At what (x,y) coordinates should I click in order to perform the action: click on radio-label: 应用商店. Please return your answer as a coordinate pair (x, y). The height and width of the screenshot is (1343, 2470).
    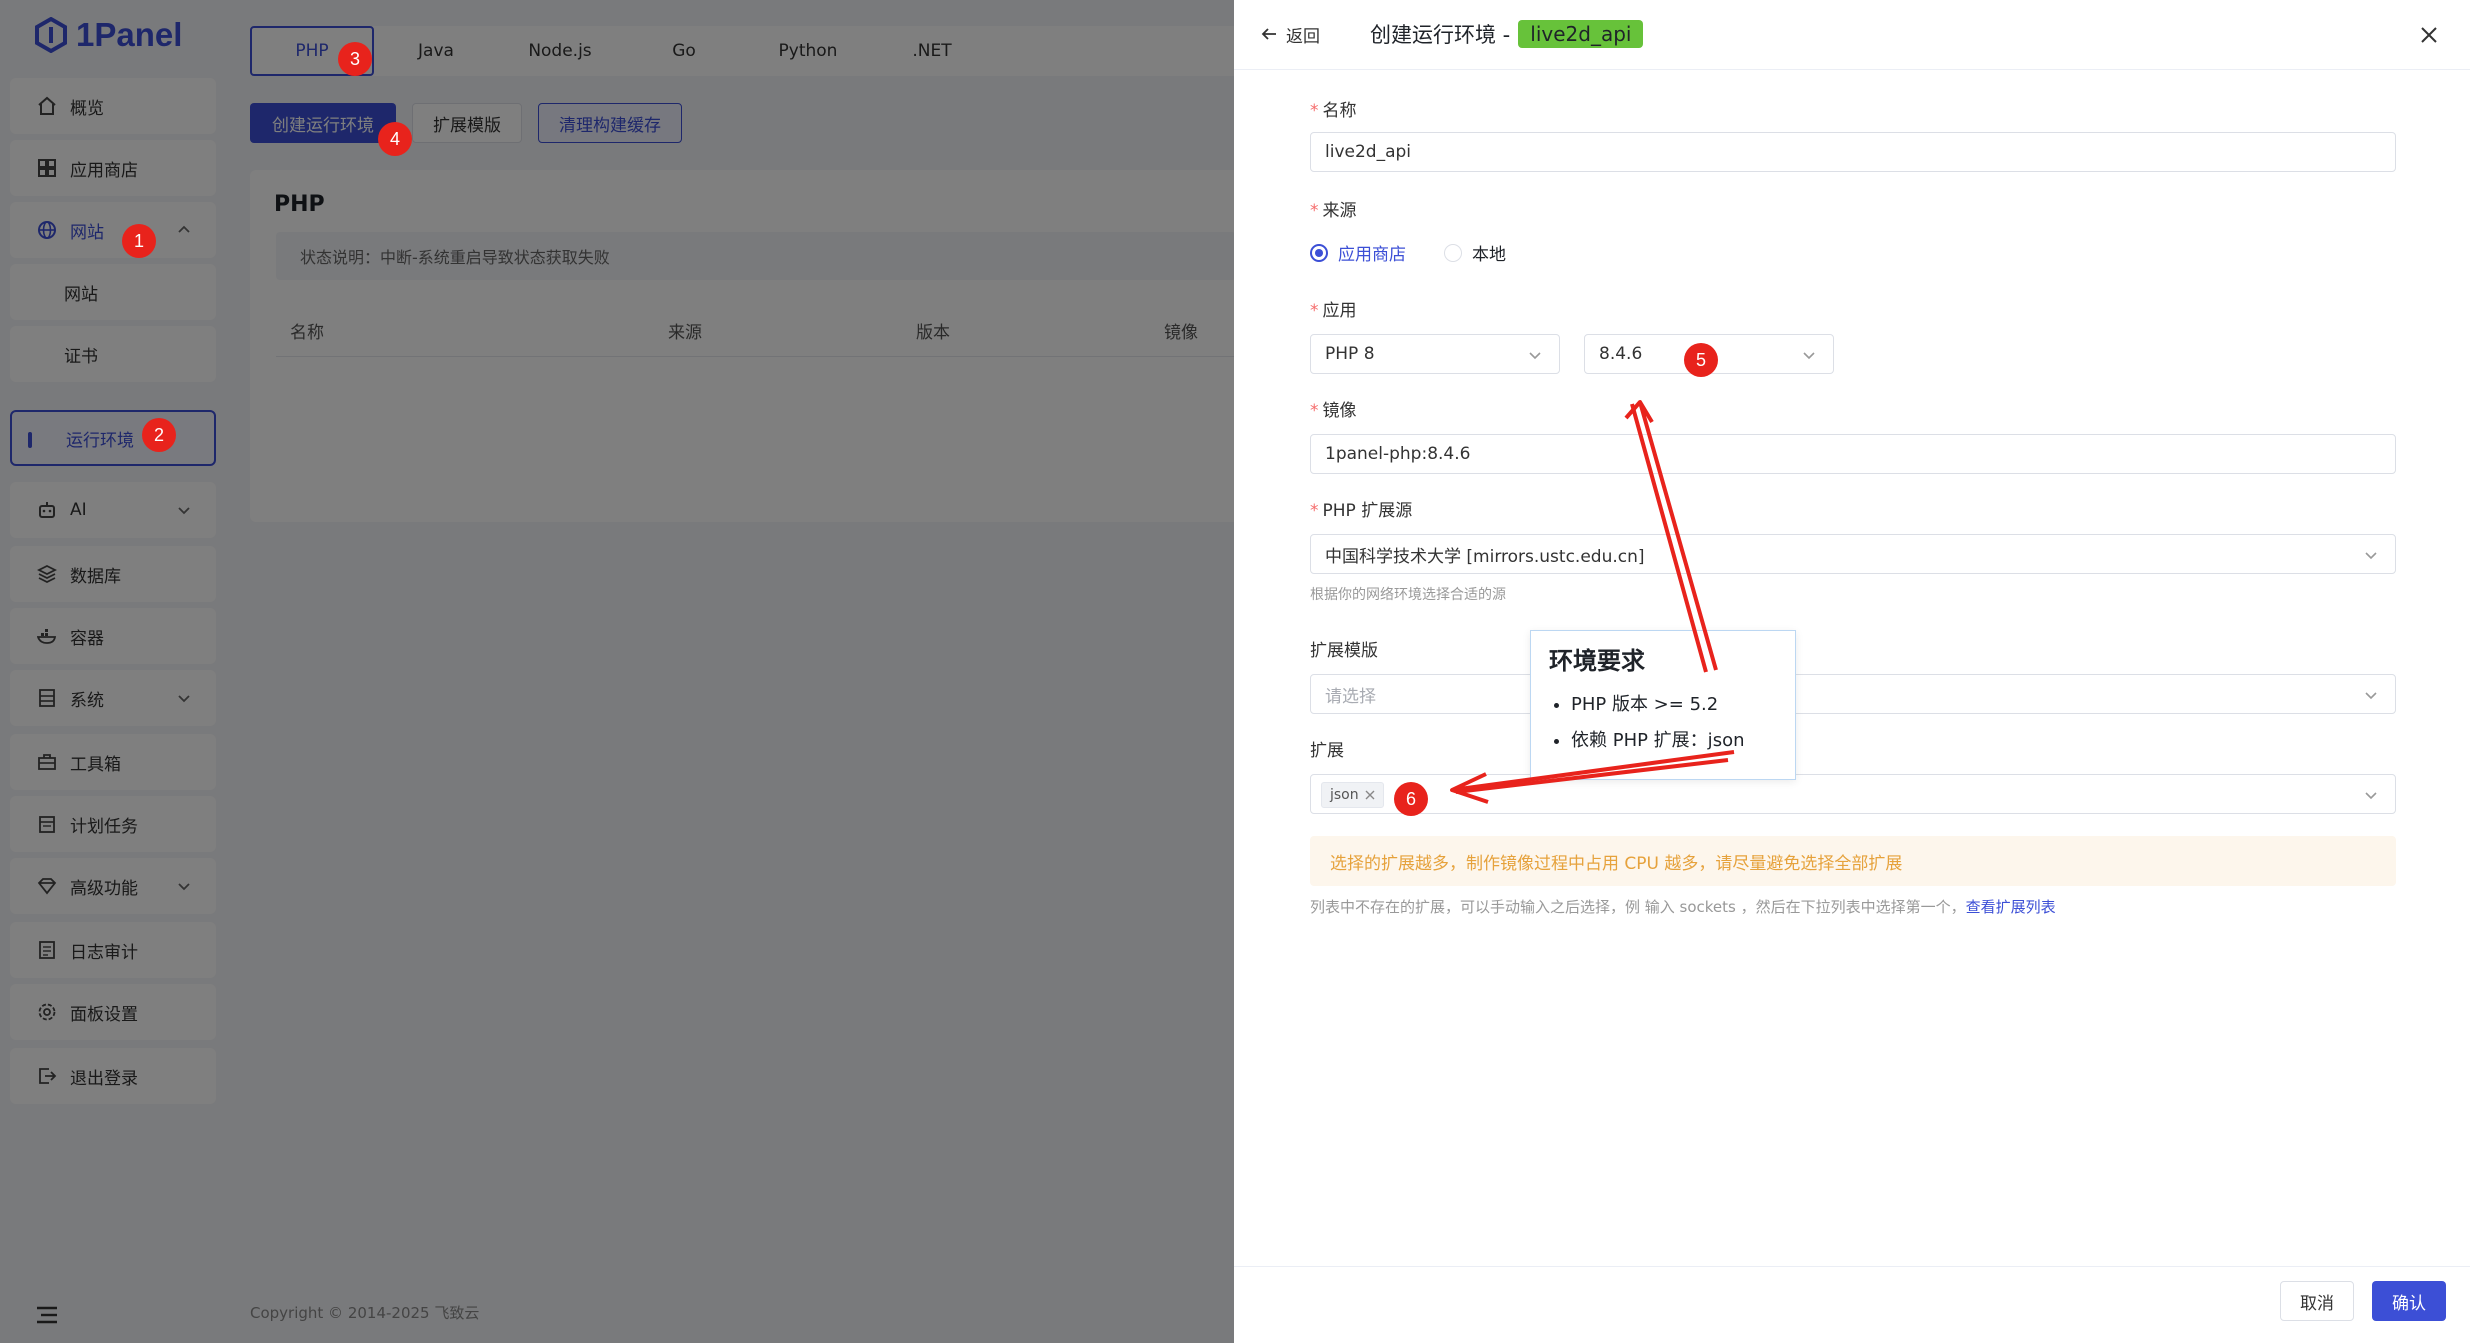
    Looking at the image, I should click on (1372, 255).